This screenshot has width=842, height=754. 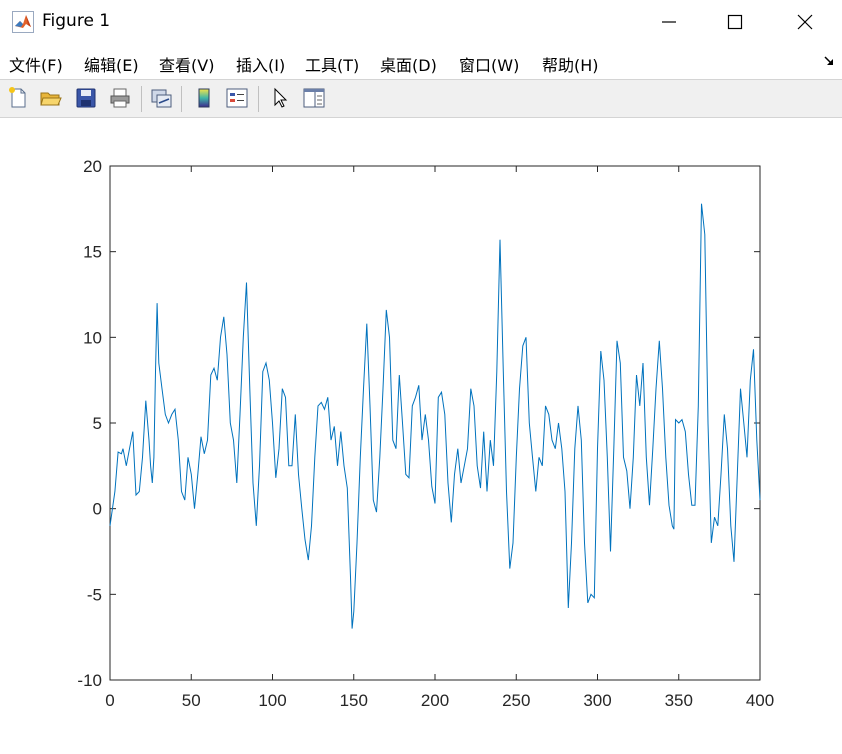 I want to click on property-inspector-icon, so click(x=314, y=98).